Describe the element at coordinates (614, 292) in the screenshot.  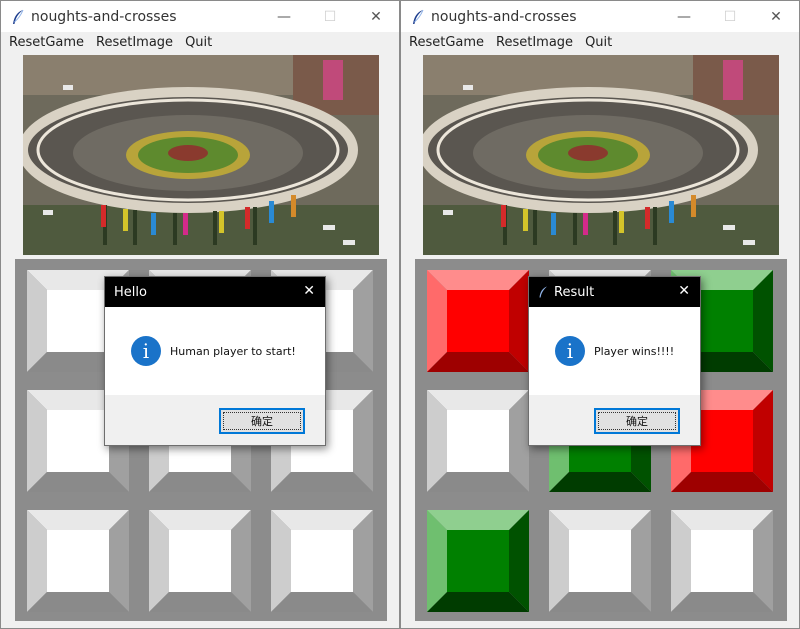
I see `dialog-title-bar: Result ✕` at that location.